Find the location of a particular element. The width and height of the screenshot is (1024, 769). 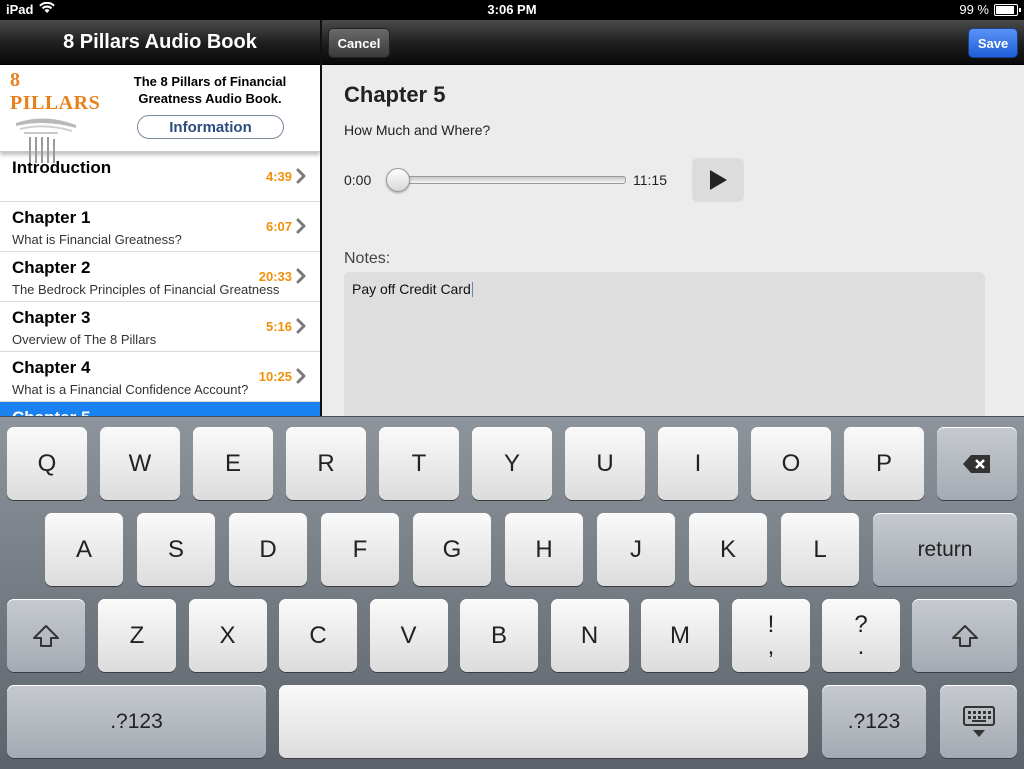

chapter-row-title: Chapter 3 is located at coordinates (51, 317).